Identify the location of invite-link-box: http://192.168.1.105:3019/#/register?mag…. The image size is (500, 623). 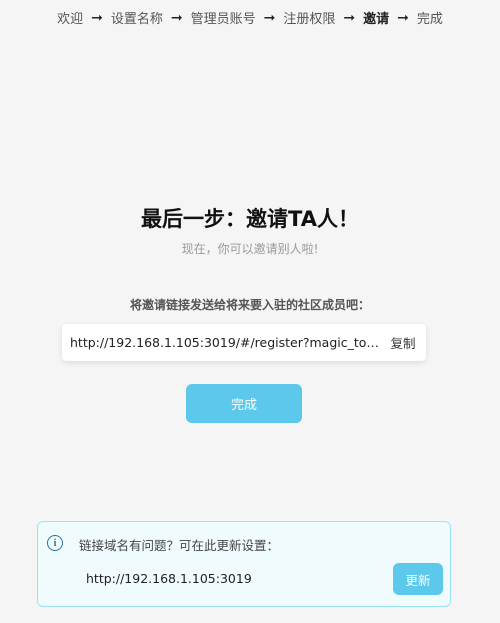
(244, 342).